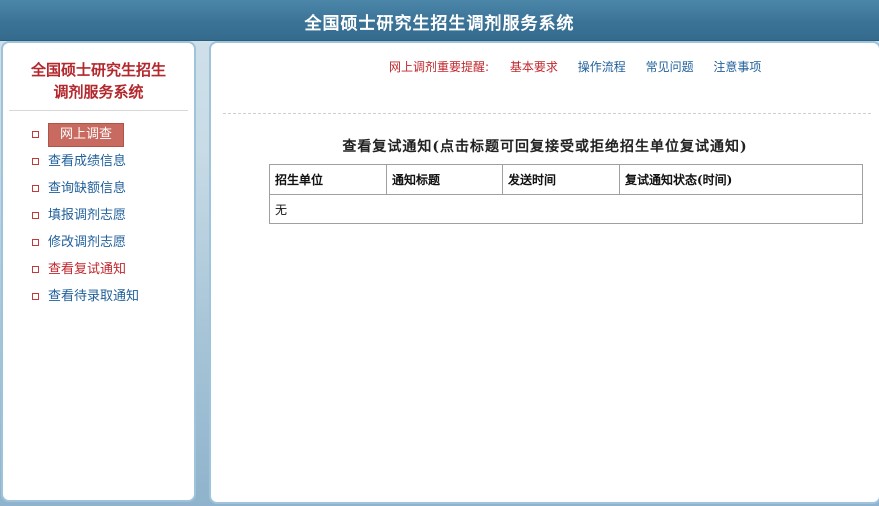 This screenshot has height=506, width=879. What do you see at coordinates (87, 242) in the screenshot?
I see `sidebar-item-label: 修改调剂志愿` at bounding box center [87, 242].